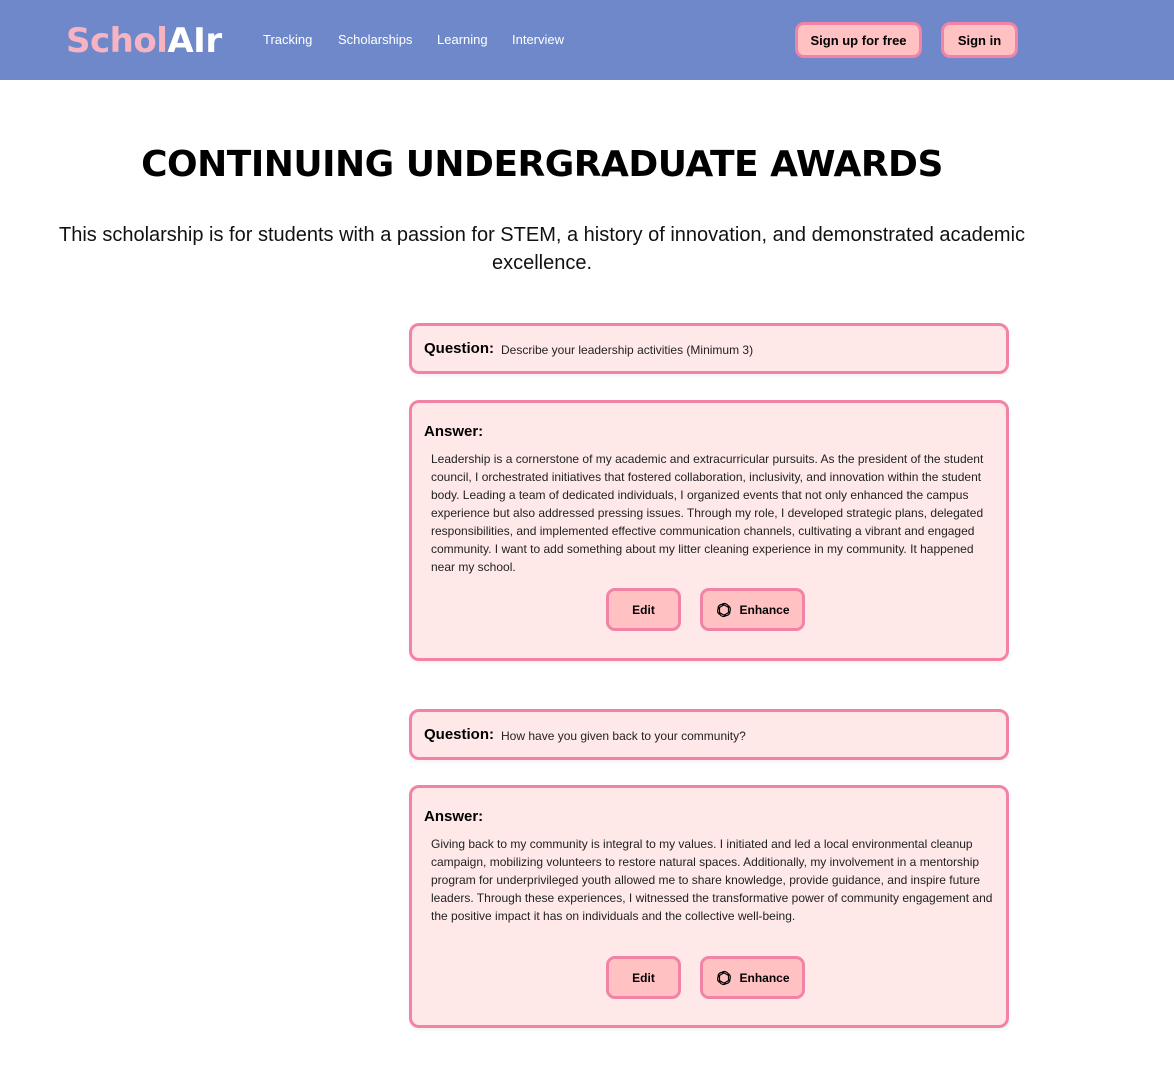 This screenshot has width=1174, height=1068. Describe the element at coordinates (858, 40) in the screenshot. I see `sign-up-button: Sign up for free` at that location.